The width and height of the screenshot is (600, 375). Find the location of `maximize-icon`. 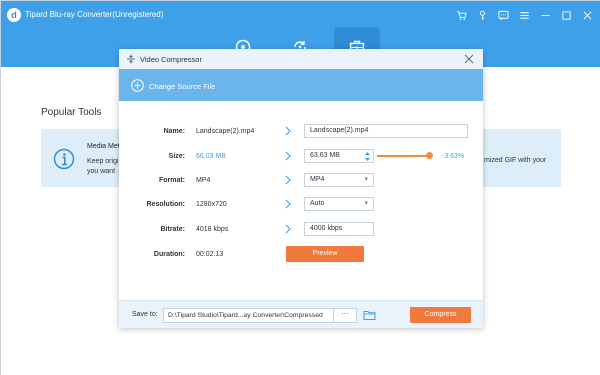

maximize-icon is located at coordinates (566, 15).